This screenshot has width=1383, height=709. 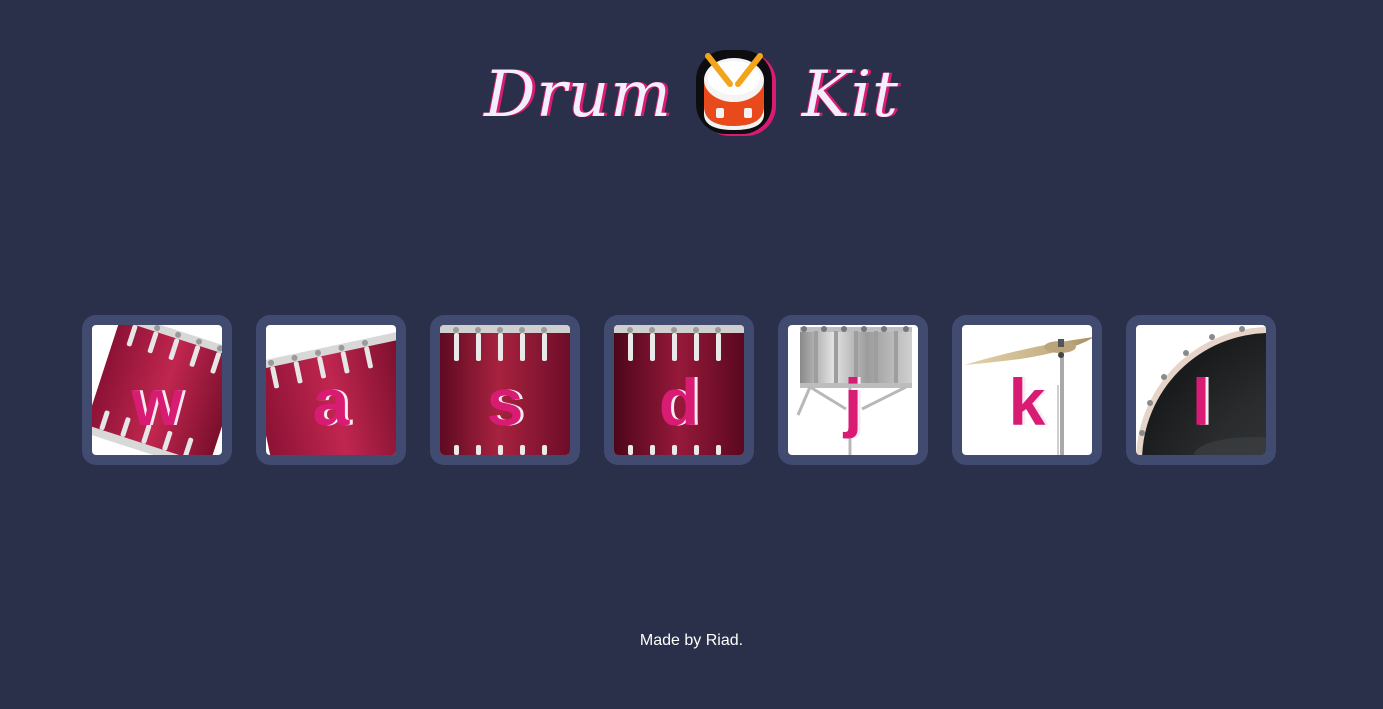 I want to click on drum-pad-j: j, so click(x=853, y=390).